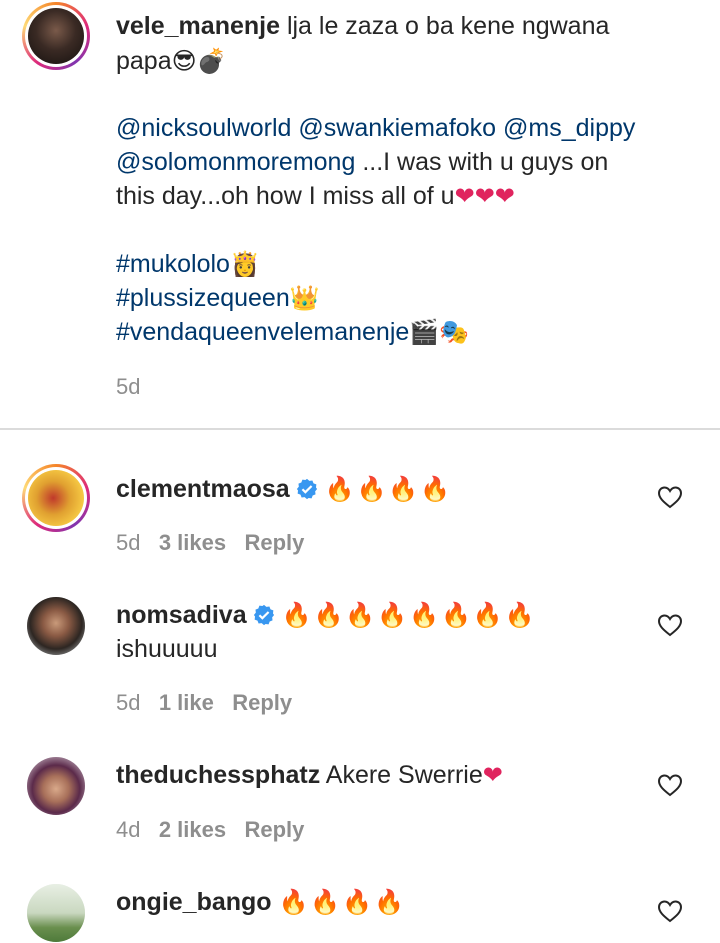 This screenshot has height=943, width=720. What do you see at coordinates (194, 902) in the screenshot?
I see `comment-username: ongie_bango` at bounding box center [194, 902].